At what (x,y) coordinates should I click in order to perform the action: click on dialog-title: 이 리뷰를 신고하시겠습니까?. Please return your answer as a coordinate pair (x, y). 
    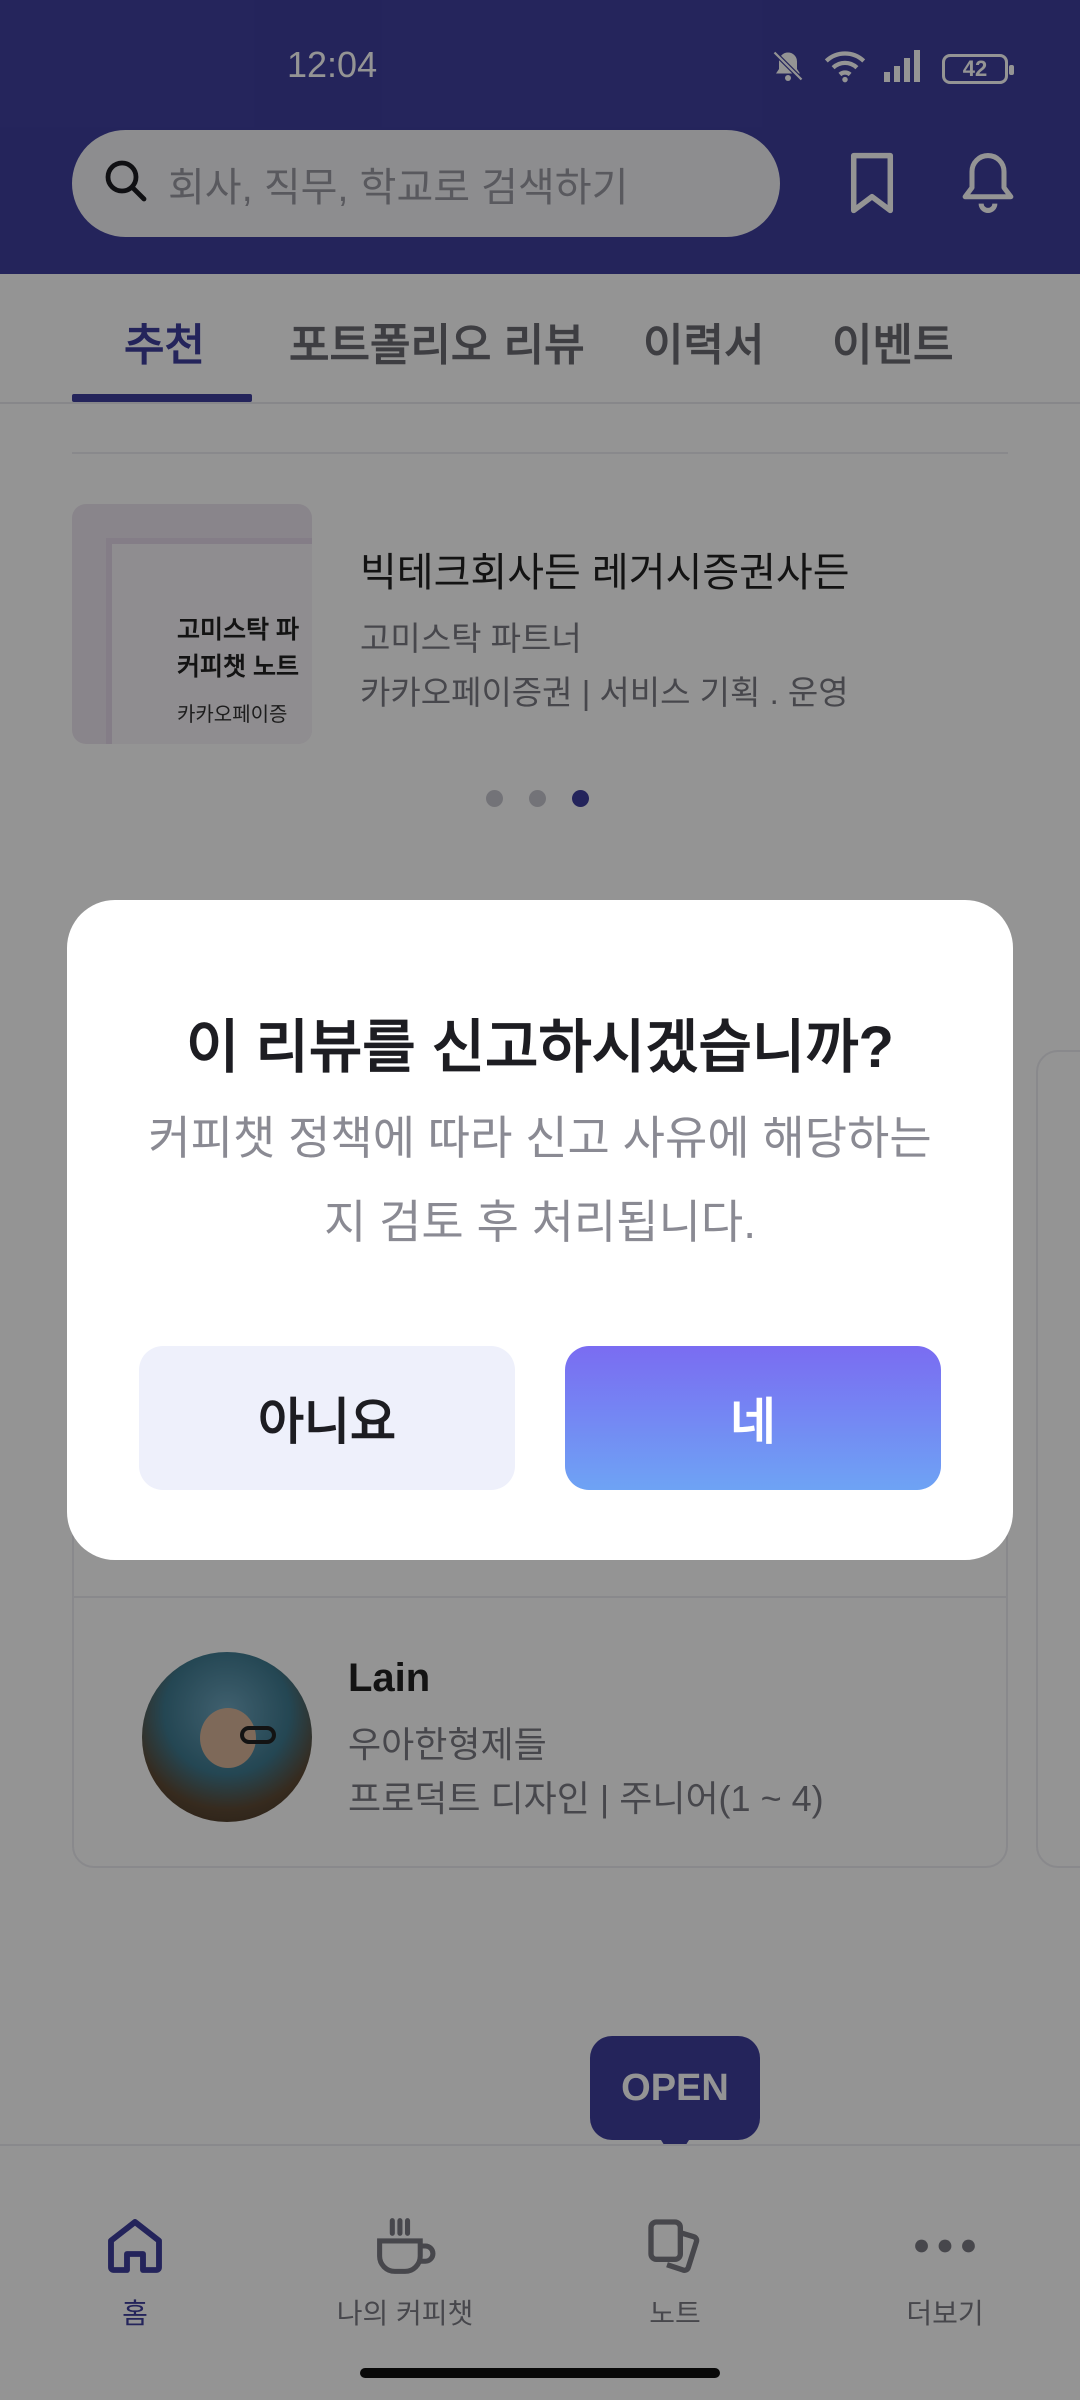
    Looking at the image, I should click on (540, 1047).